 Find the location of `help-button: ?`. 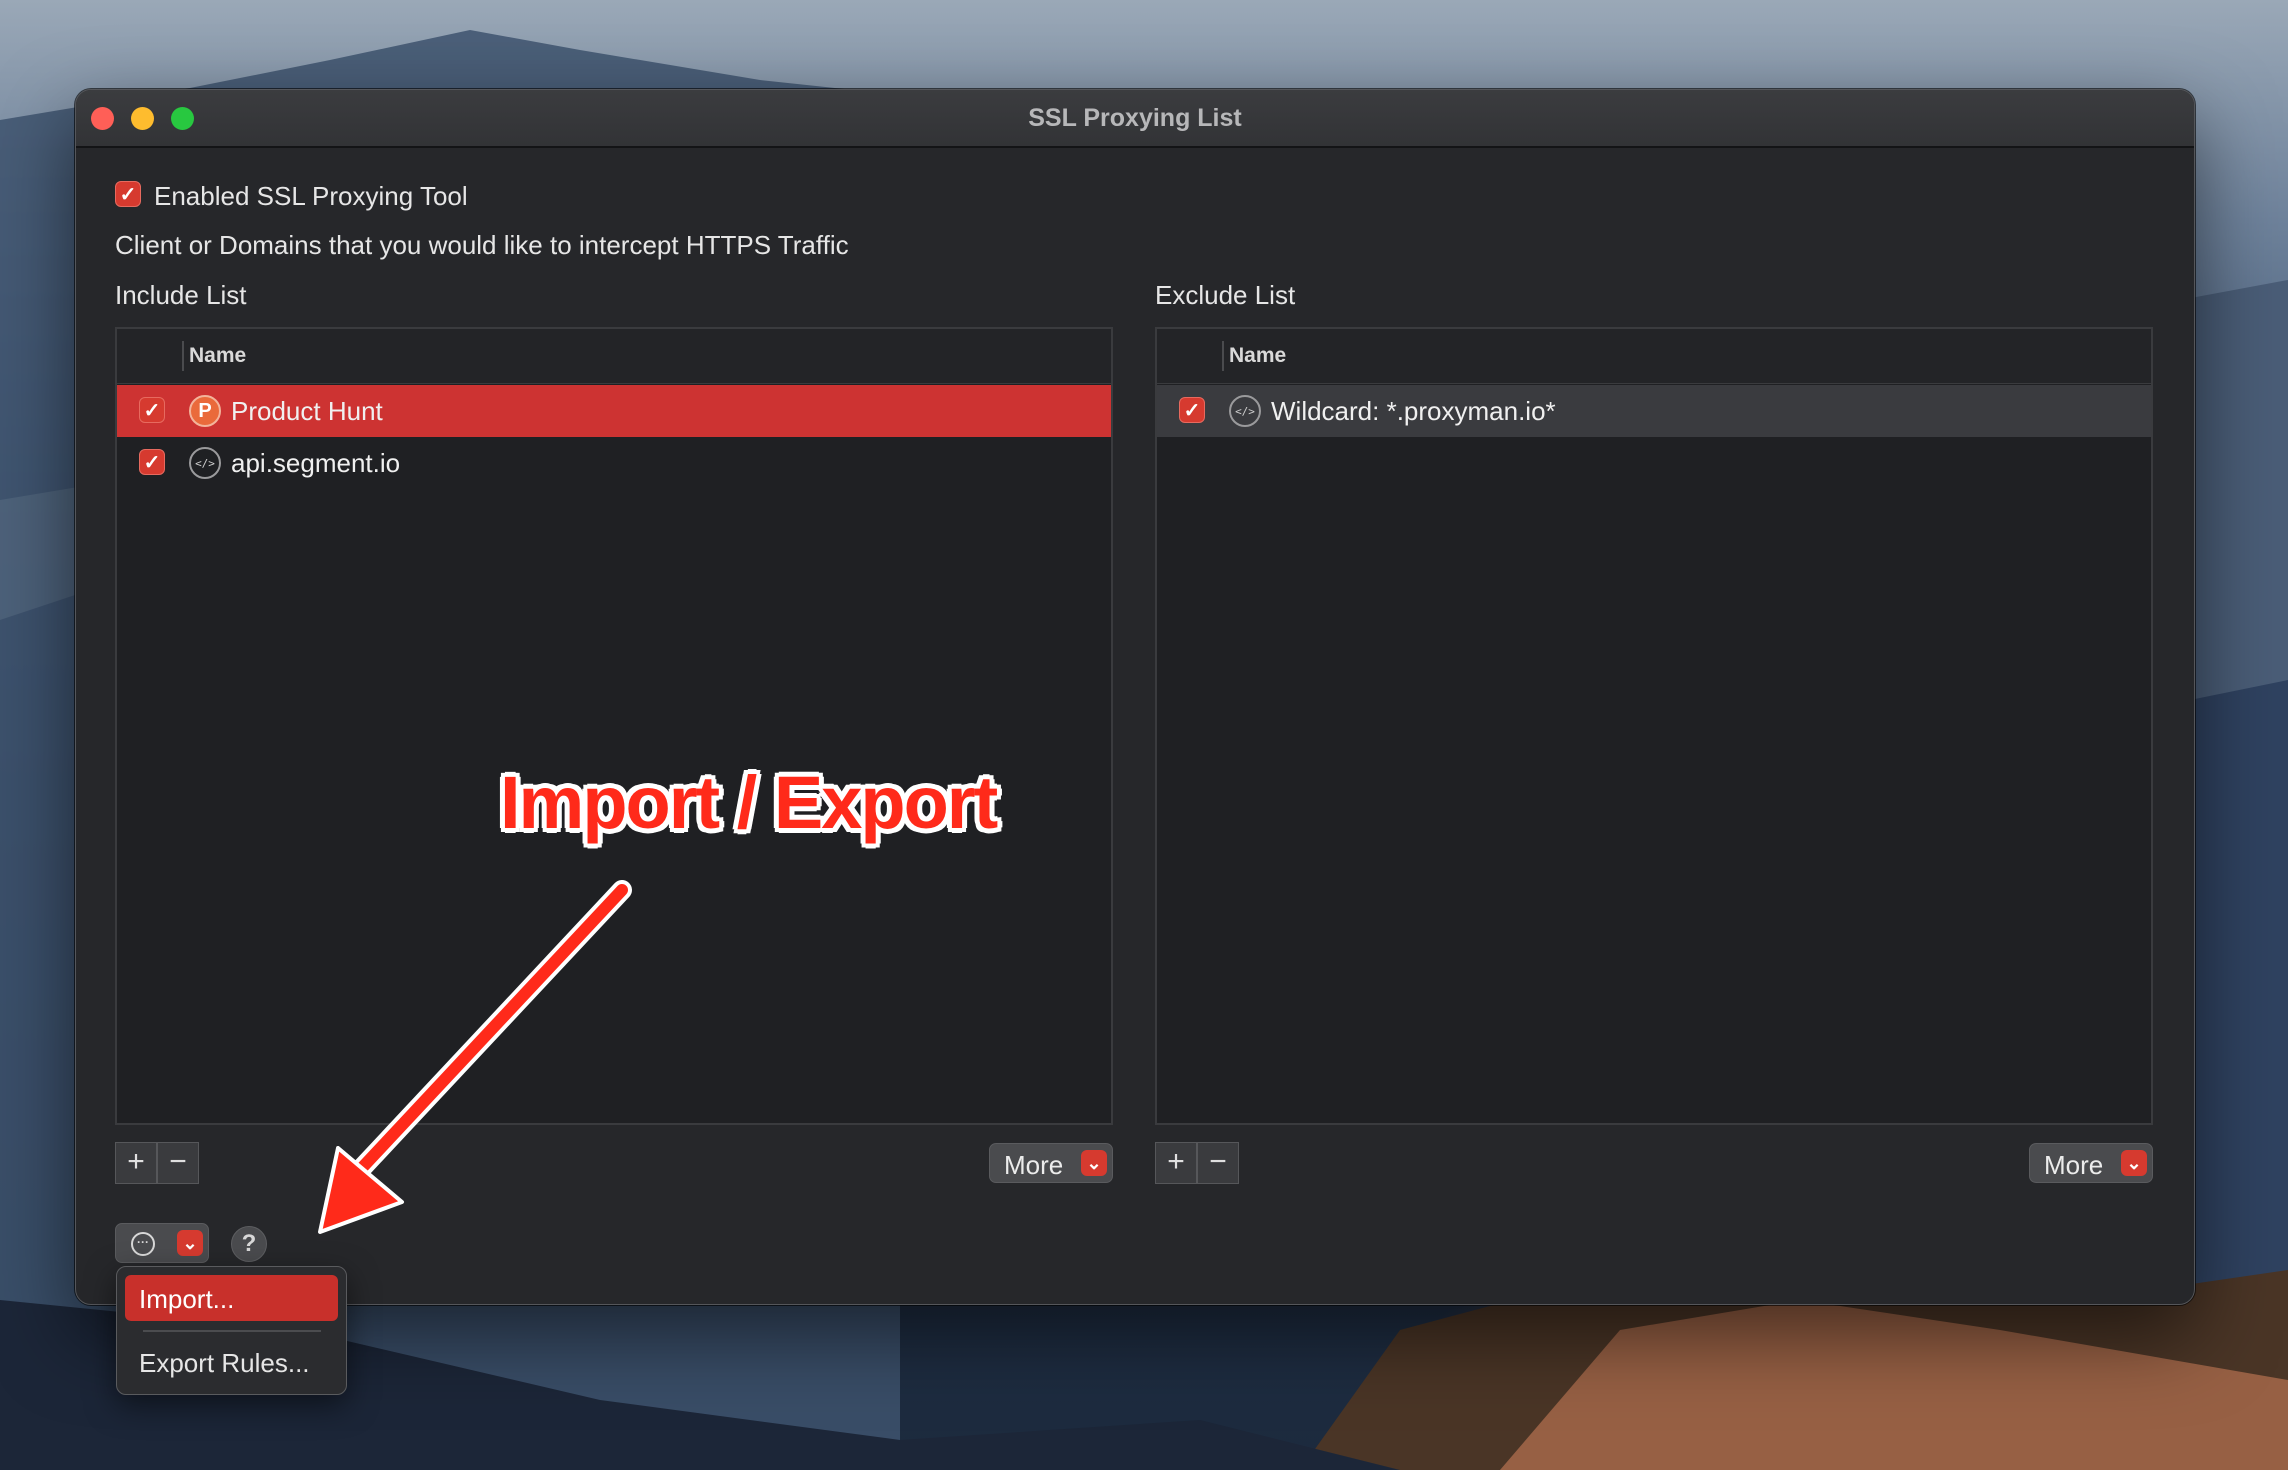

help-button: ? is located at coordinates (249, 1244).